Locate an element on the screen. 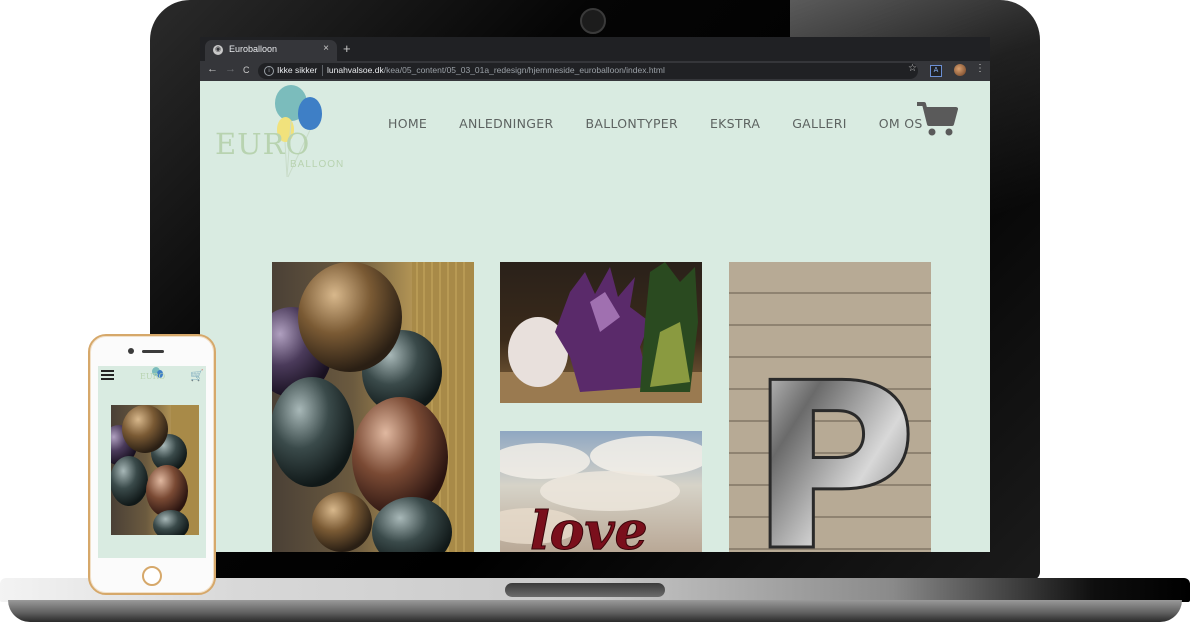 Image resolution: width=1190 pixels, height=628 pixels. phone-home-button is located at coordinates (152, 576).